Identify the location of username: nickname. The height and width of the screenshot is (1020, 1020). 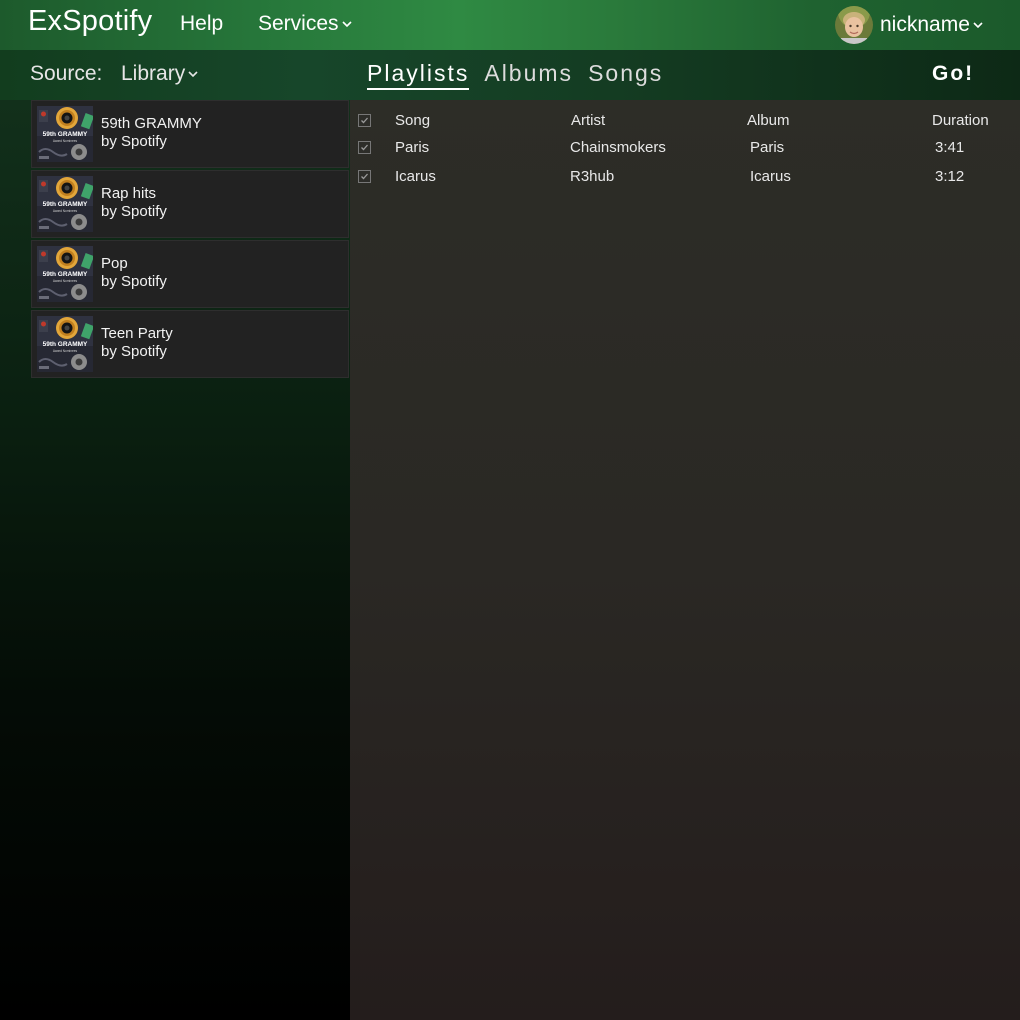
(925, 24).